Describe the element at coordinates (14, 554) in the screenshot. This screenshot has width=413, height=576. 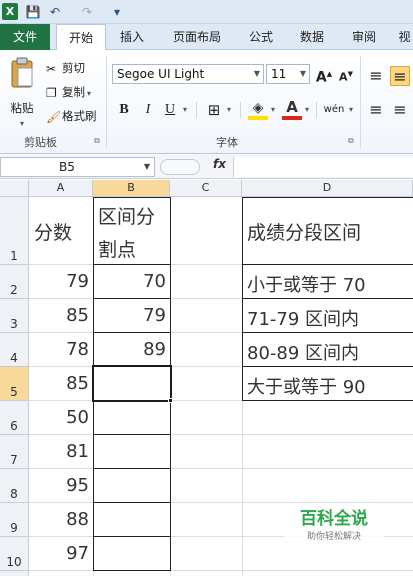
I see `row-header-10: 10` at that location.